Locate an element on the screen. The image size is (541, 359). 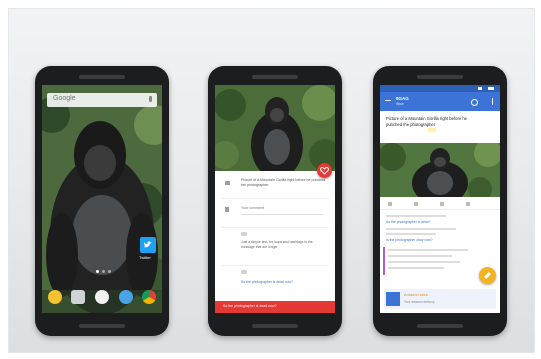
page-indicator is located at coordinates (103, 271).